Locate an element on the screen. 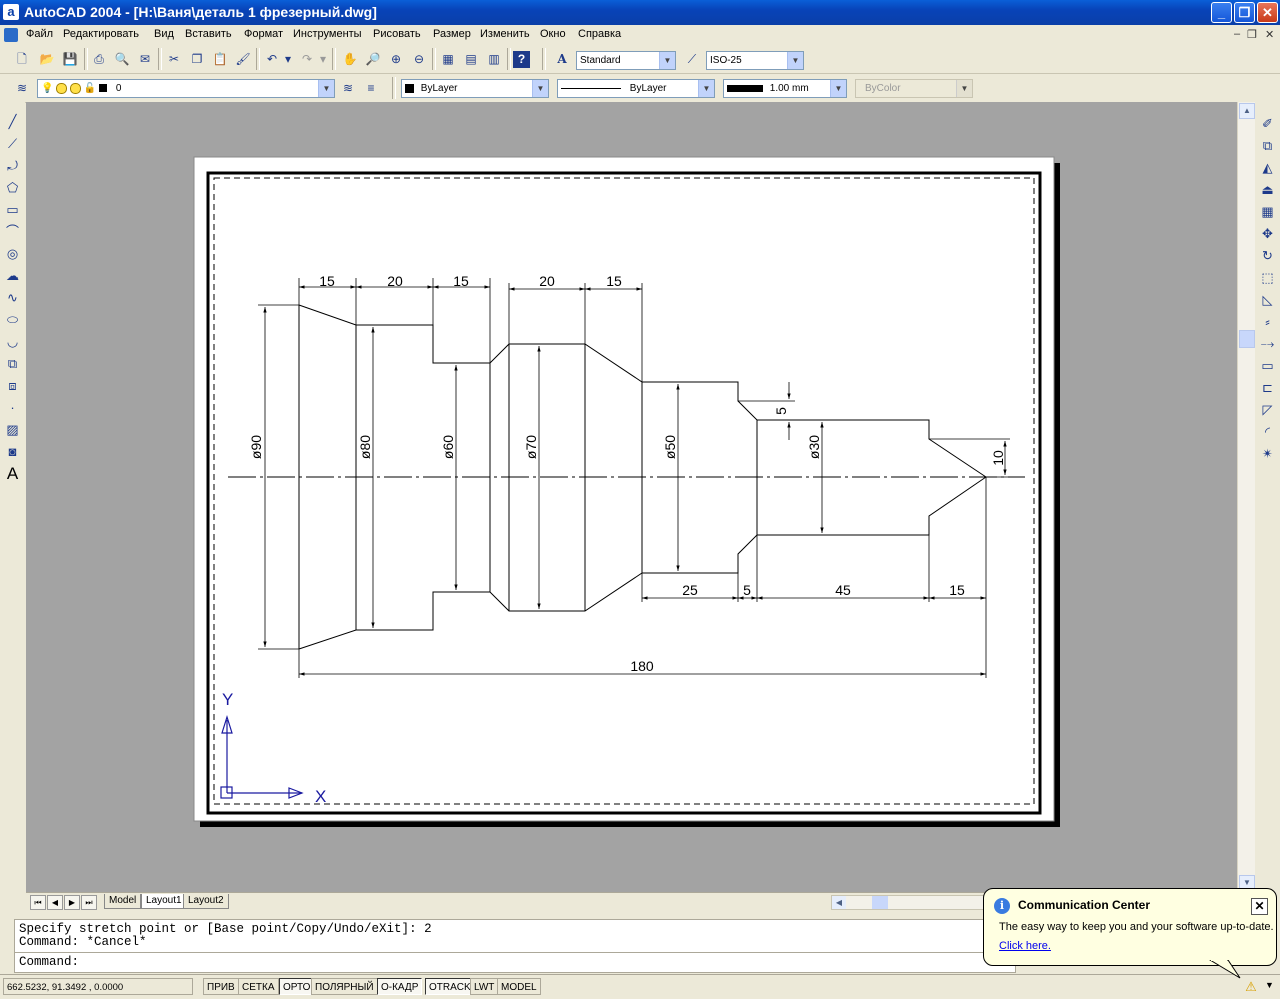  menu-help: Справка is located at coordinates (599, 34).